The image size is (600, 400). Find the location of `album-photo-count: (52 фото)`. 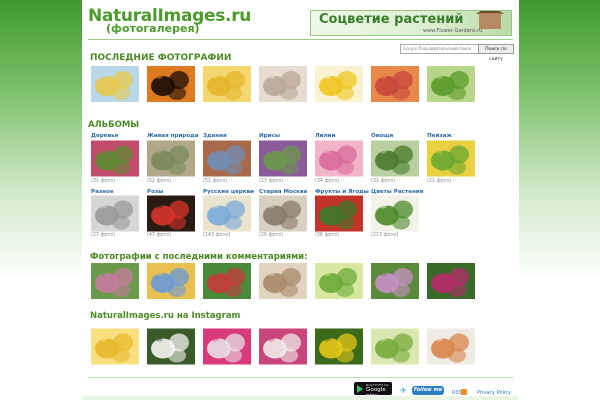

album-photo-count: (52 фото) is located at coordinates (159, 181).